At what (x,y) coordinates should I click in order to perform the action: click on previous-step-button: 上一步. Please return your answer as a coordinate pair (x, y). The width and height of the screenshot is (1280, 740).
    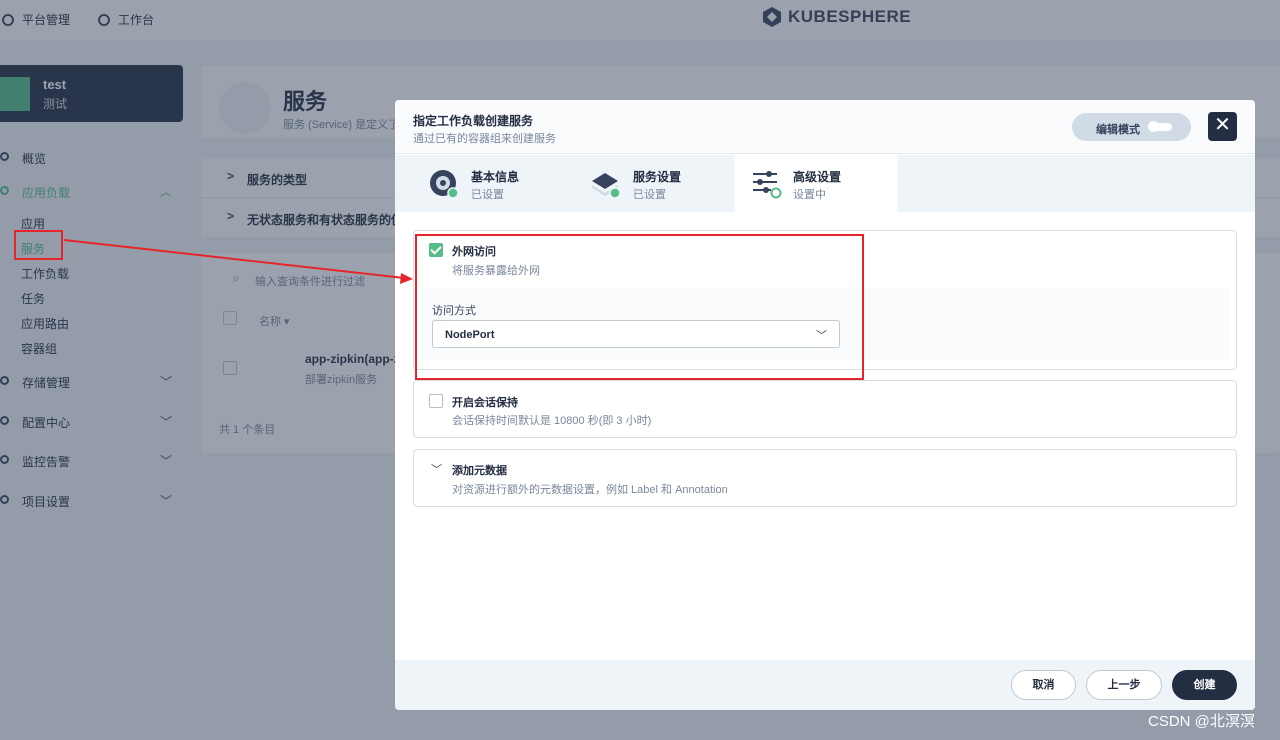
    Looking at the image, I should click on (1124, 685).